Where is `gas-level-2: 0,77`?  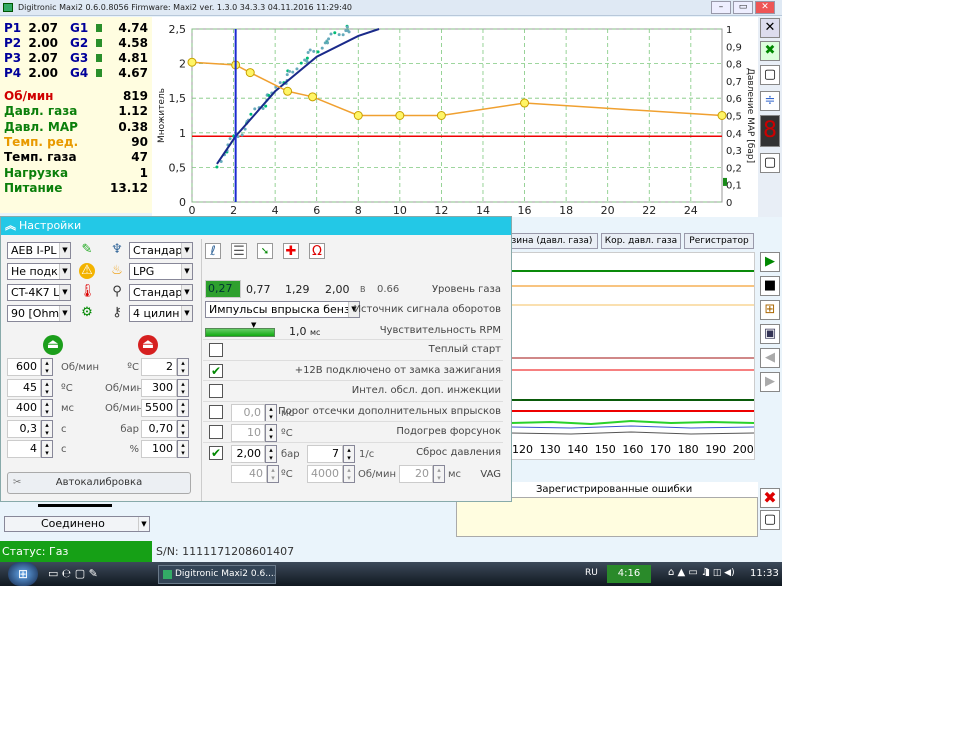 gas-level-2: 0,77 is located at coordinates (258, 289).